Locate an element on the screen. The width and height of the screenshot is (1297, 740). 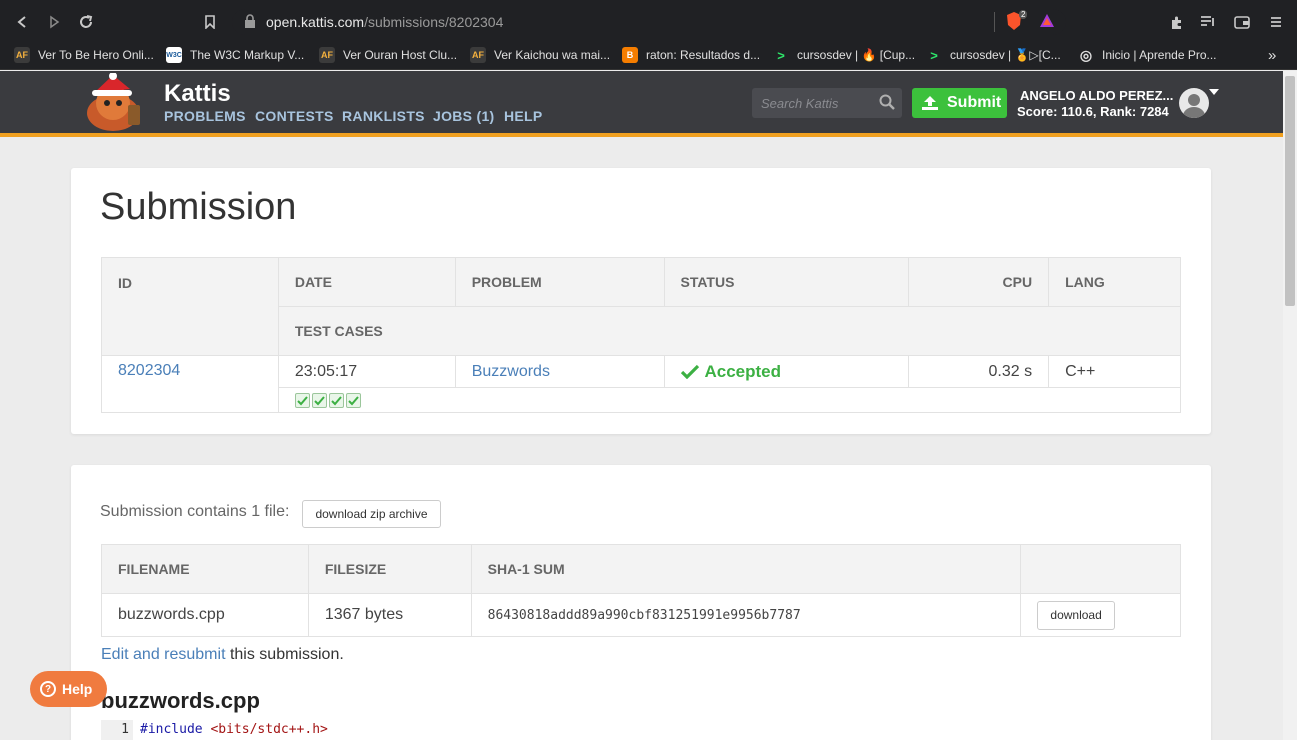
col-sha: SHA-1 SUM is located at coordinates (746, 569).